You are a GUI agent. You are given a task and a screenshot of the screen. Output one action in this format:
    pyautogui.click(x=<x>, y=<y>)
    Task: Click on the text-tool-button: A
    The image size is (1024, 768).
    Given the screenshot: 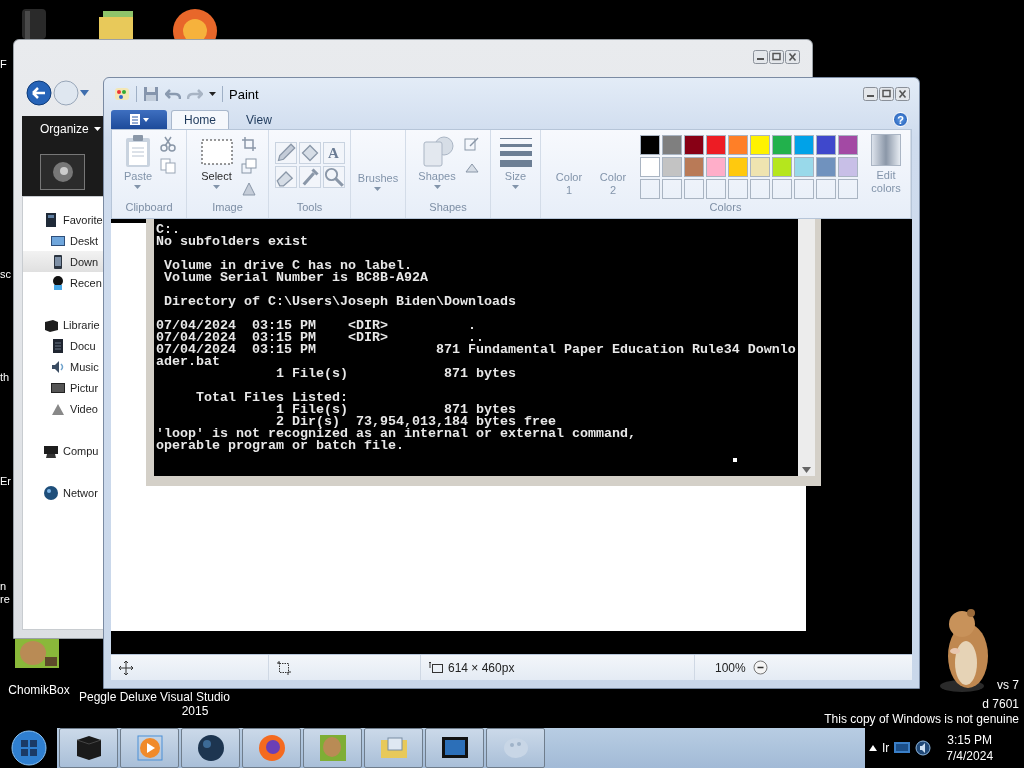 What is the action you would take?
    pyautogui.click(x=333, y=153)
    